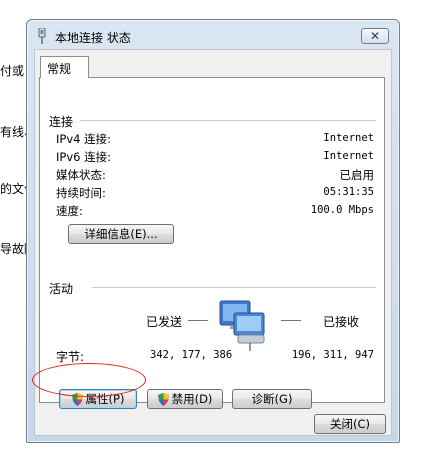 Image resolution: width=433 pixels, height=452 pixels. I want to click on media-state-label: 媒体状态:, so click(81, 175).